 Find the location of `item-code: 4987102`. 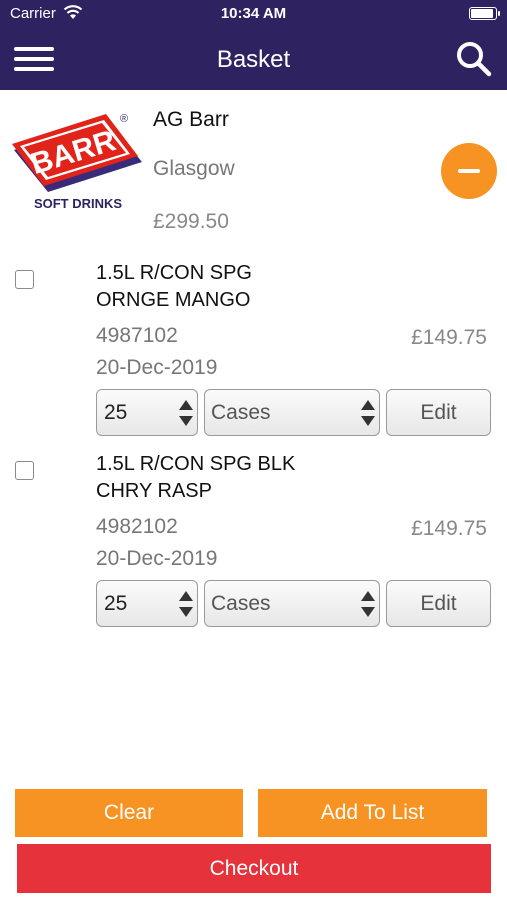

item-code: 4987102 is located at coordinates (137, 335).